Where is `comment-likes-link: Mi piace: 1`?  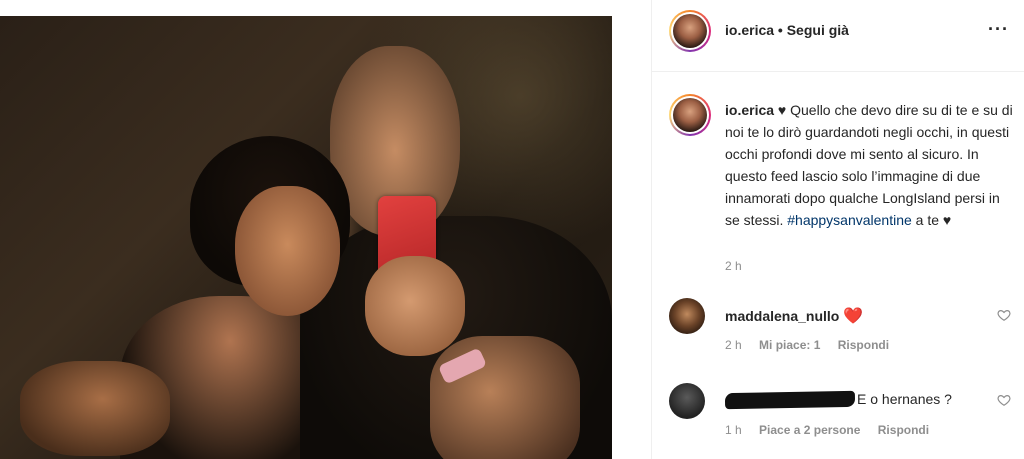
comment-likes-link: Mi piace: 1 is located at coordinates (789, 345).